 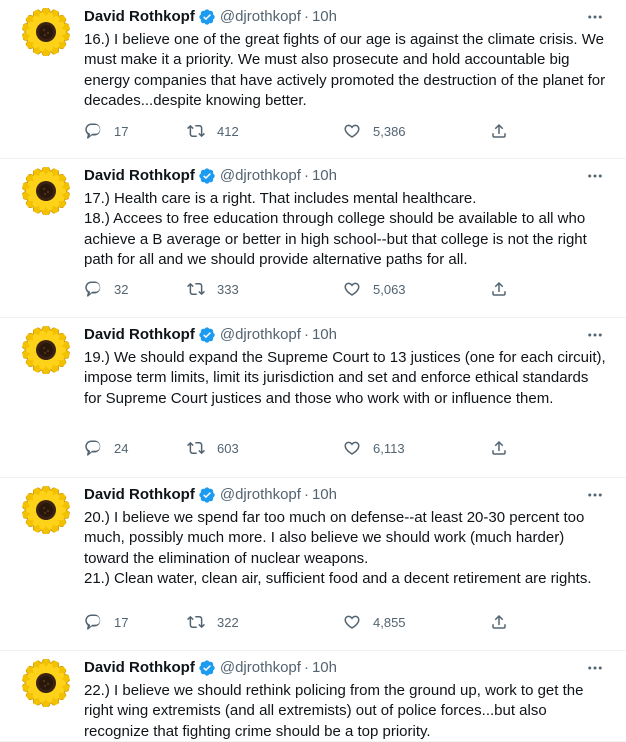 I want to click on like-button: 5,386, so click(x=374, y=131).